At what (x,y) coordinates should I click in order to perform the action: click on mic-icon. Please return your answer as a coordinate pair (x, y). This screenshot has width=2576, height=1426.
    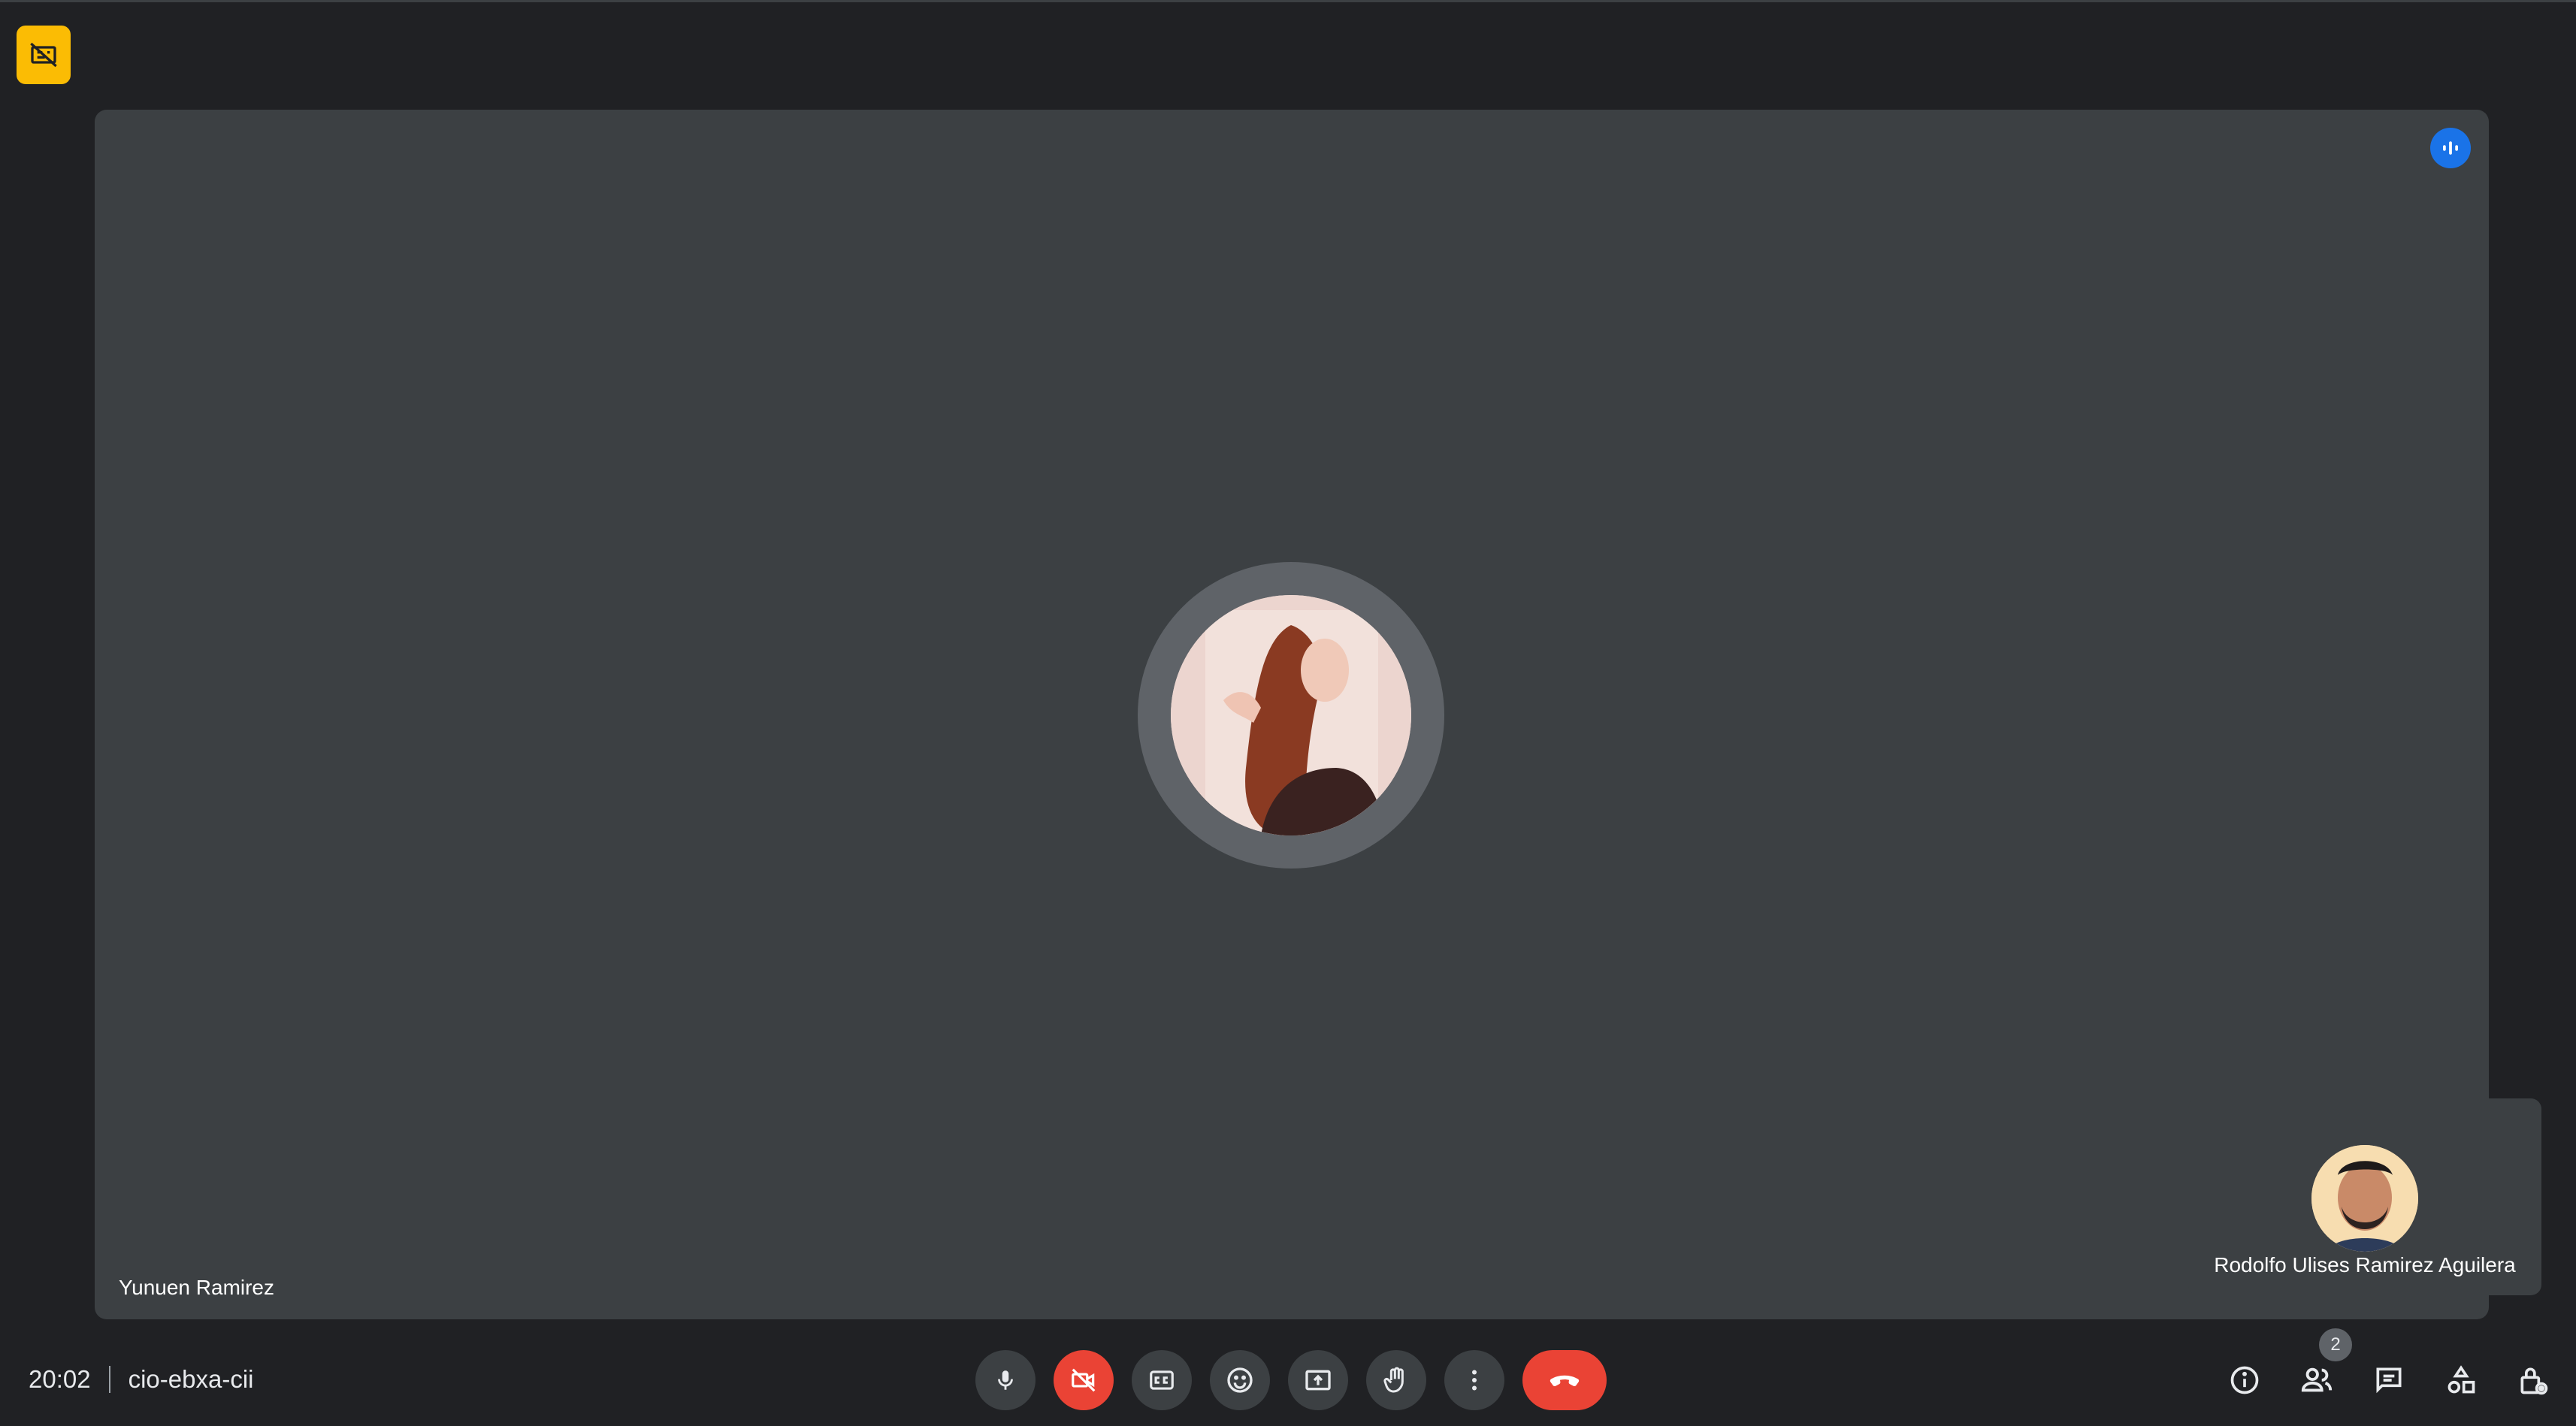
    Looking at the image, I should click on (1006, 1380).